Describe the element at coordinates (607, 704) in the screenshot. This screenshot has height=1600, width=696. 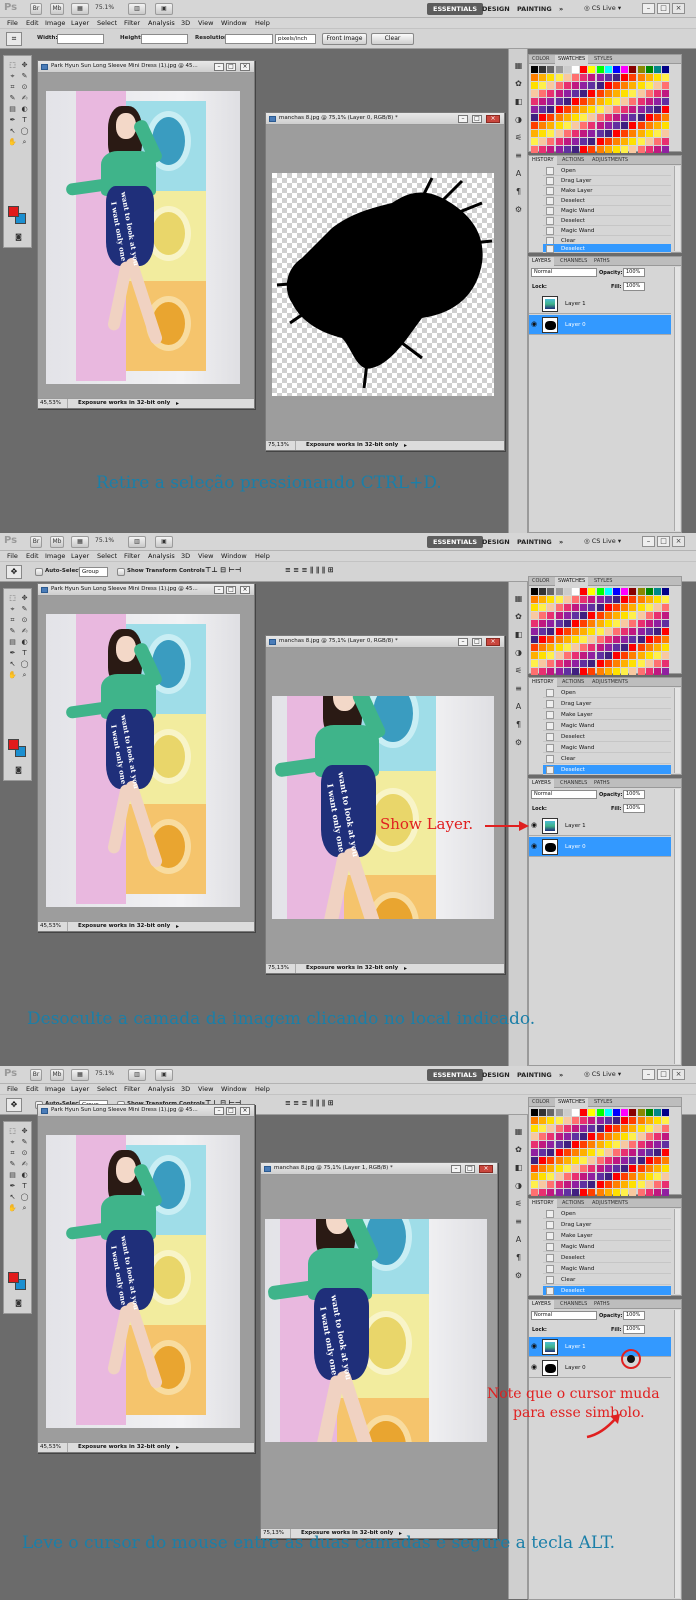
I see `history-item: Drag Layer` at that location.